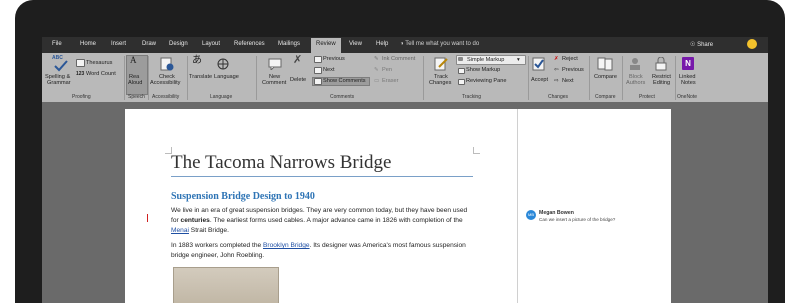 The width and height of the screenshot is (800, 303). I want to click on group-label-protect: Protect, so click(647, 97).